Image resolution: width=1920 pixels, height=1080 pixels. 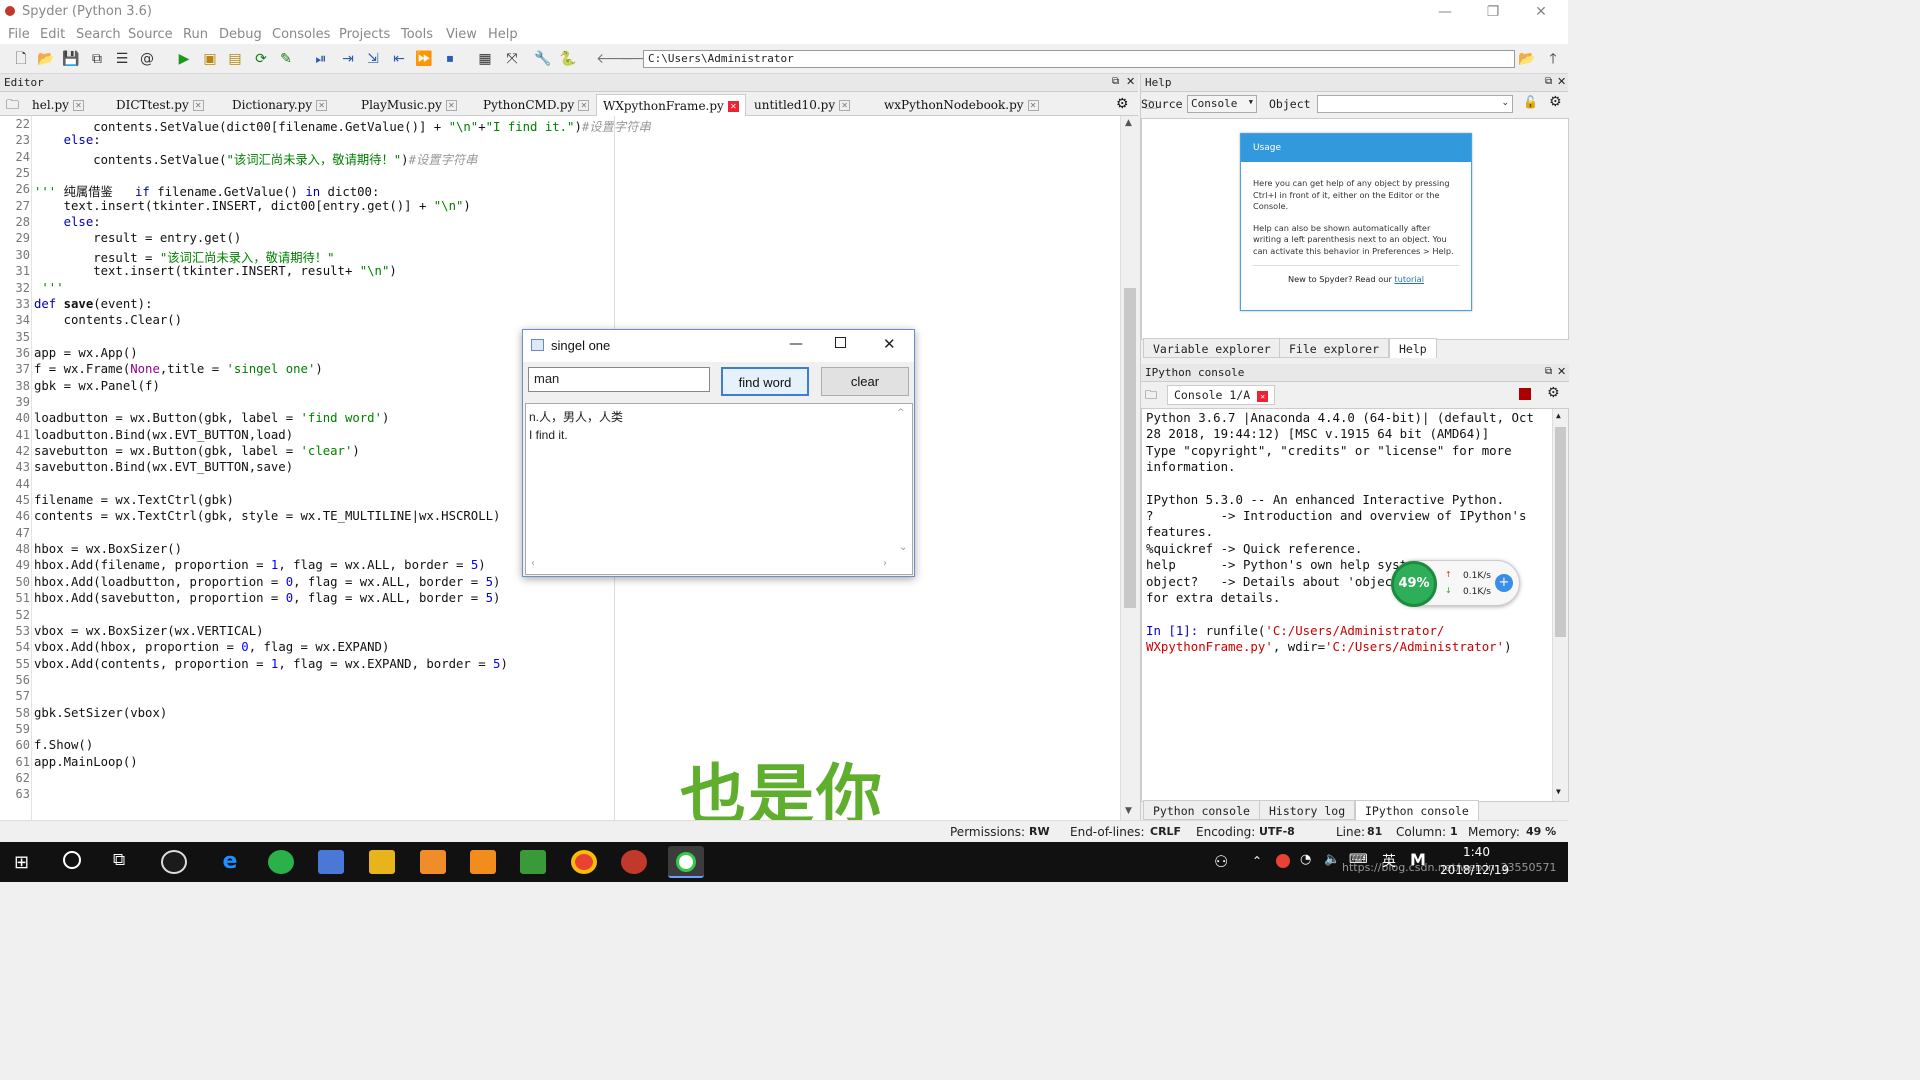 What do you see at coordinates (719, 489) in the screenshot?
I see `result-textarea: n.人，男人，人类 I find it.` at bounding box center [719, 489].